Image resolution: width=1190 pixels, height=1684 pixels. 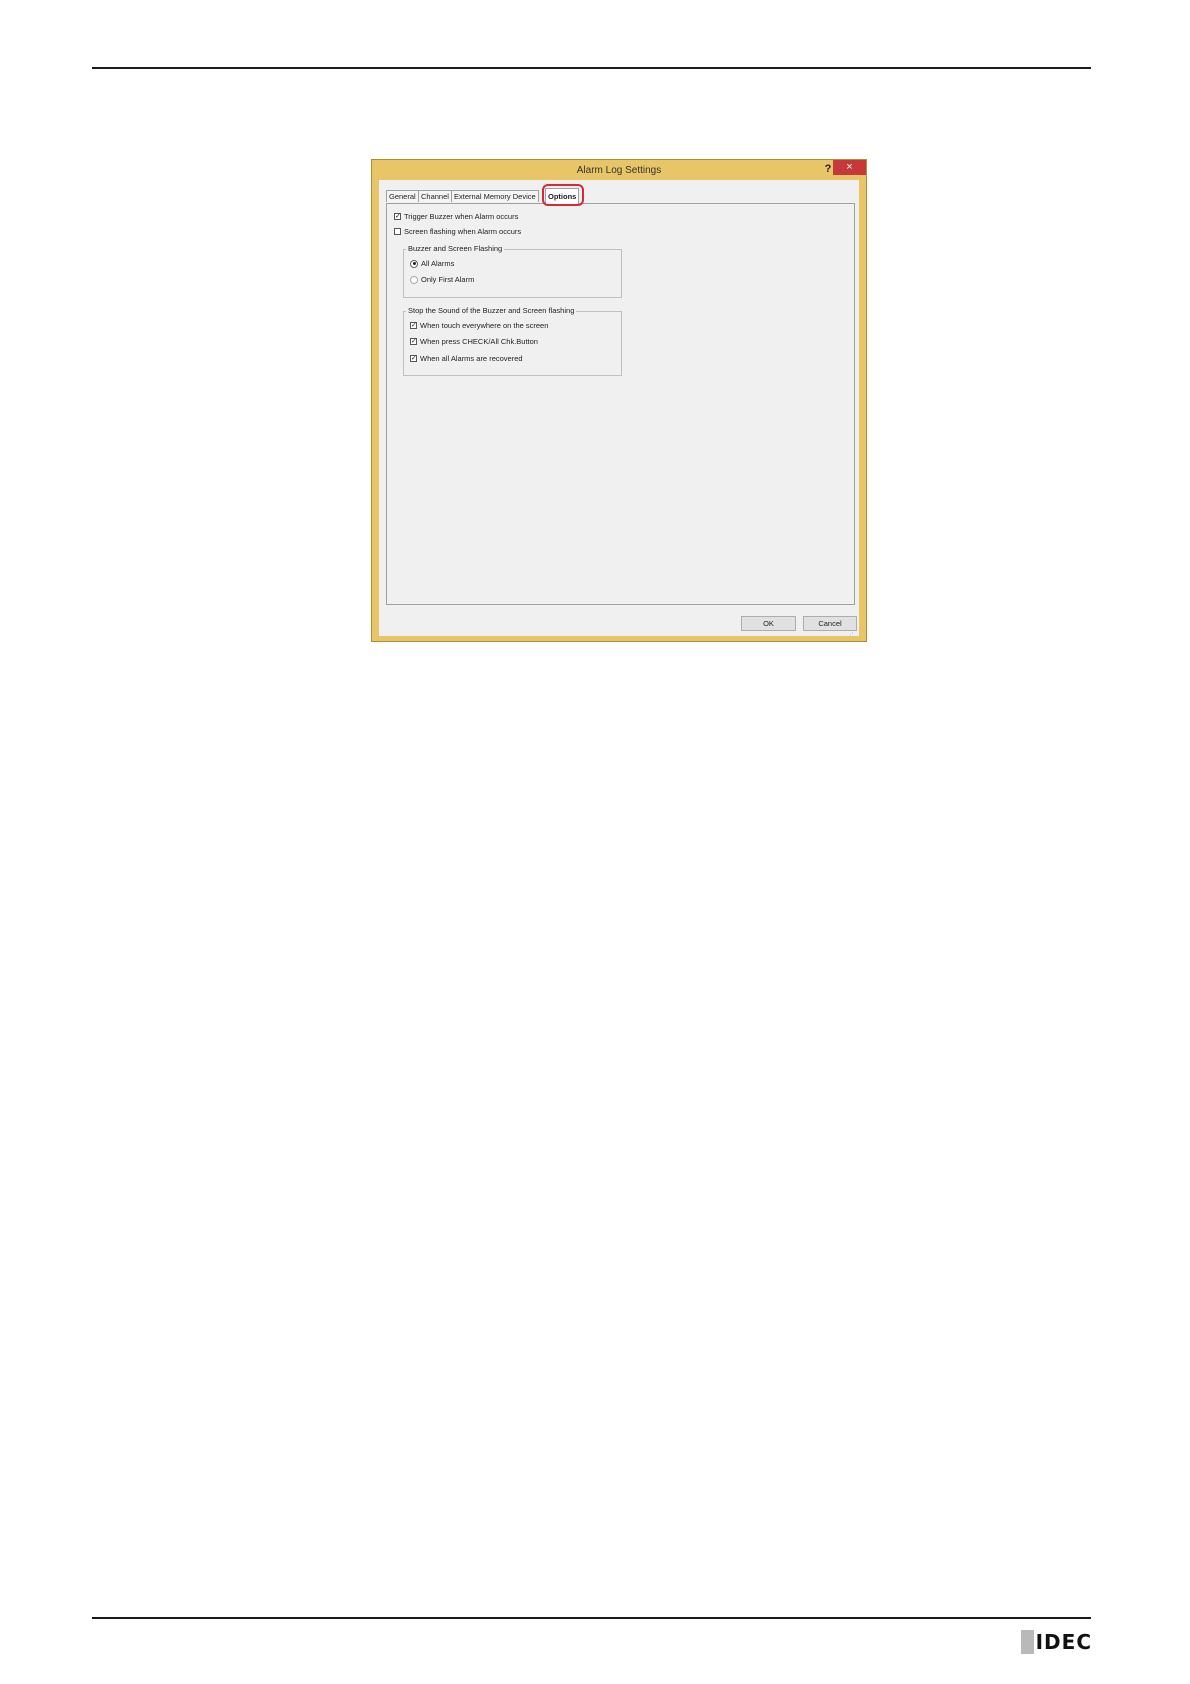 I want to click on screen-flashing-label: Screen flashing when Alarm occurs, so click(x=463, y=231).